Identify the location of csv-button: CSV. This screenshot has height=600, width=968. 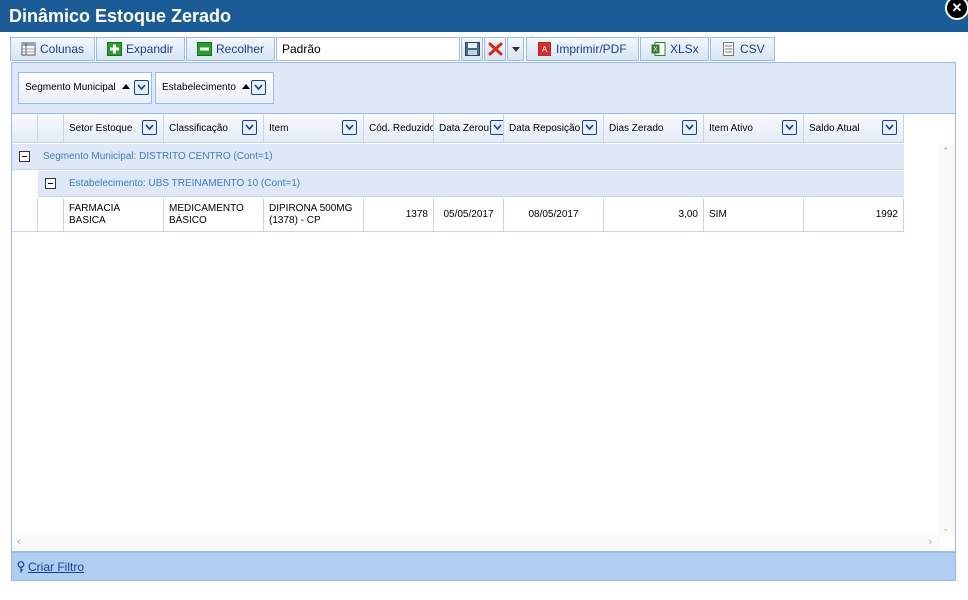
(742, 49).